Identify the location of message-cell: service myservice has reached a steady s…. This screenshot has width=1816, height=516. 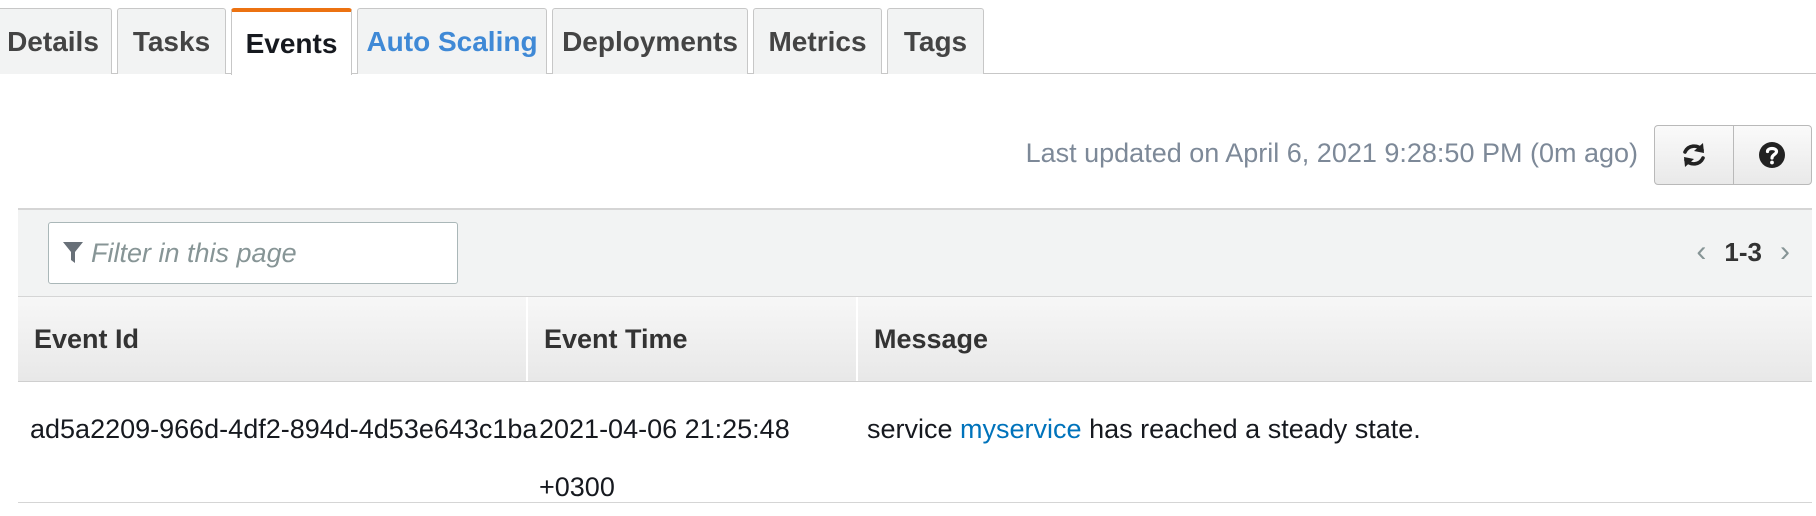
(1144, 429).